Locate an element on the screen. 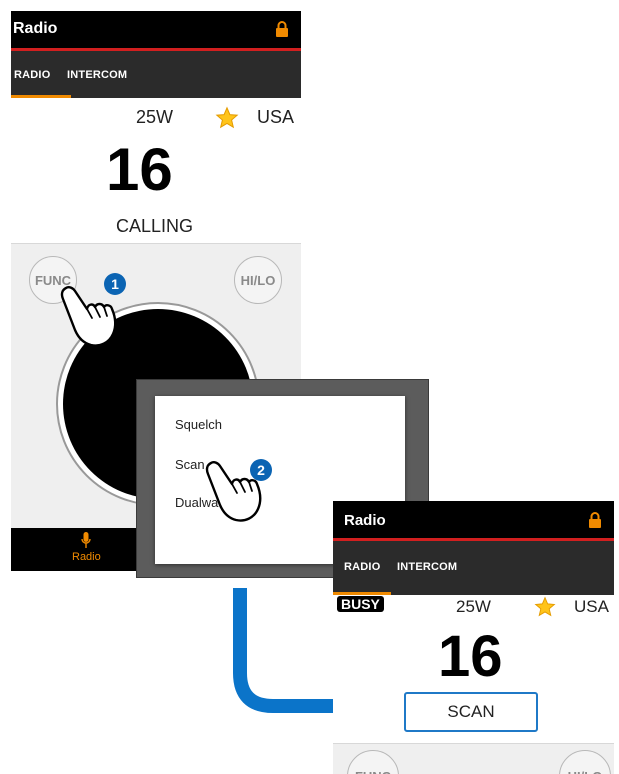 Image resolution: width=619 pixels, height=774 pixels. menu-item-scan: Scan is located at coordinates (190, 464).